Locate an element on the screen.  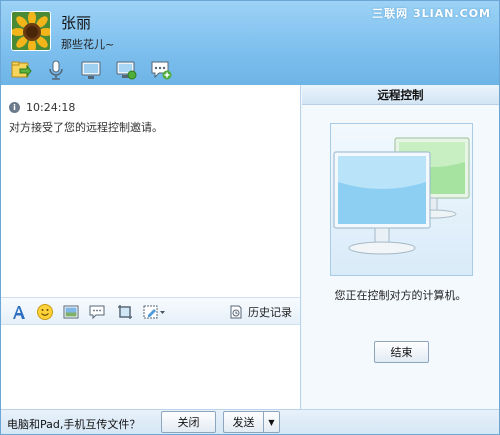
watermark: 三联网 3LIAN.COM is located at coordinates (431, 13).